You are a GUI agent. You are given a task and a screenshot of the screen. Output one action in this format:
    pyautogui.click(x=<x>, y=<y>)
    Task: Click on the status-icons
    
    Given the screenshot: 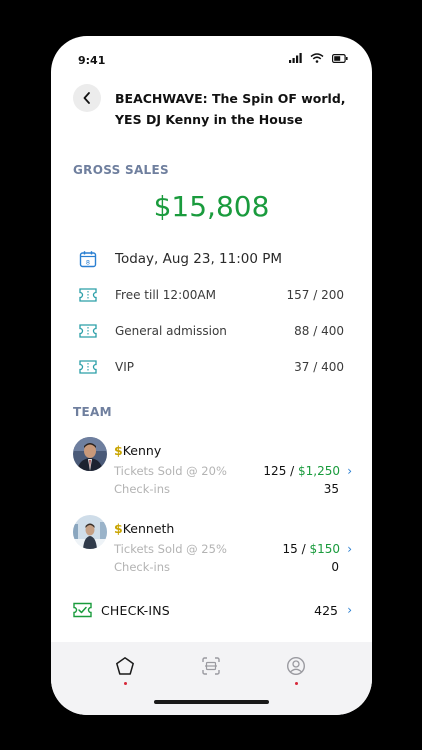 What is the action you would take?
    pyautogui.click(x=318, y=58)
    